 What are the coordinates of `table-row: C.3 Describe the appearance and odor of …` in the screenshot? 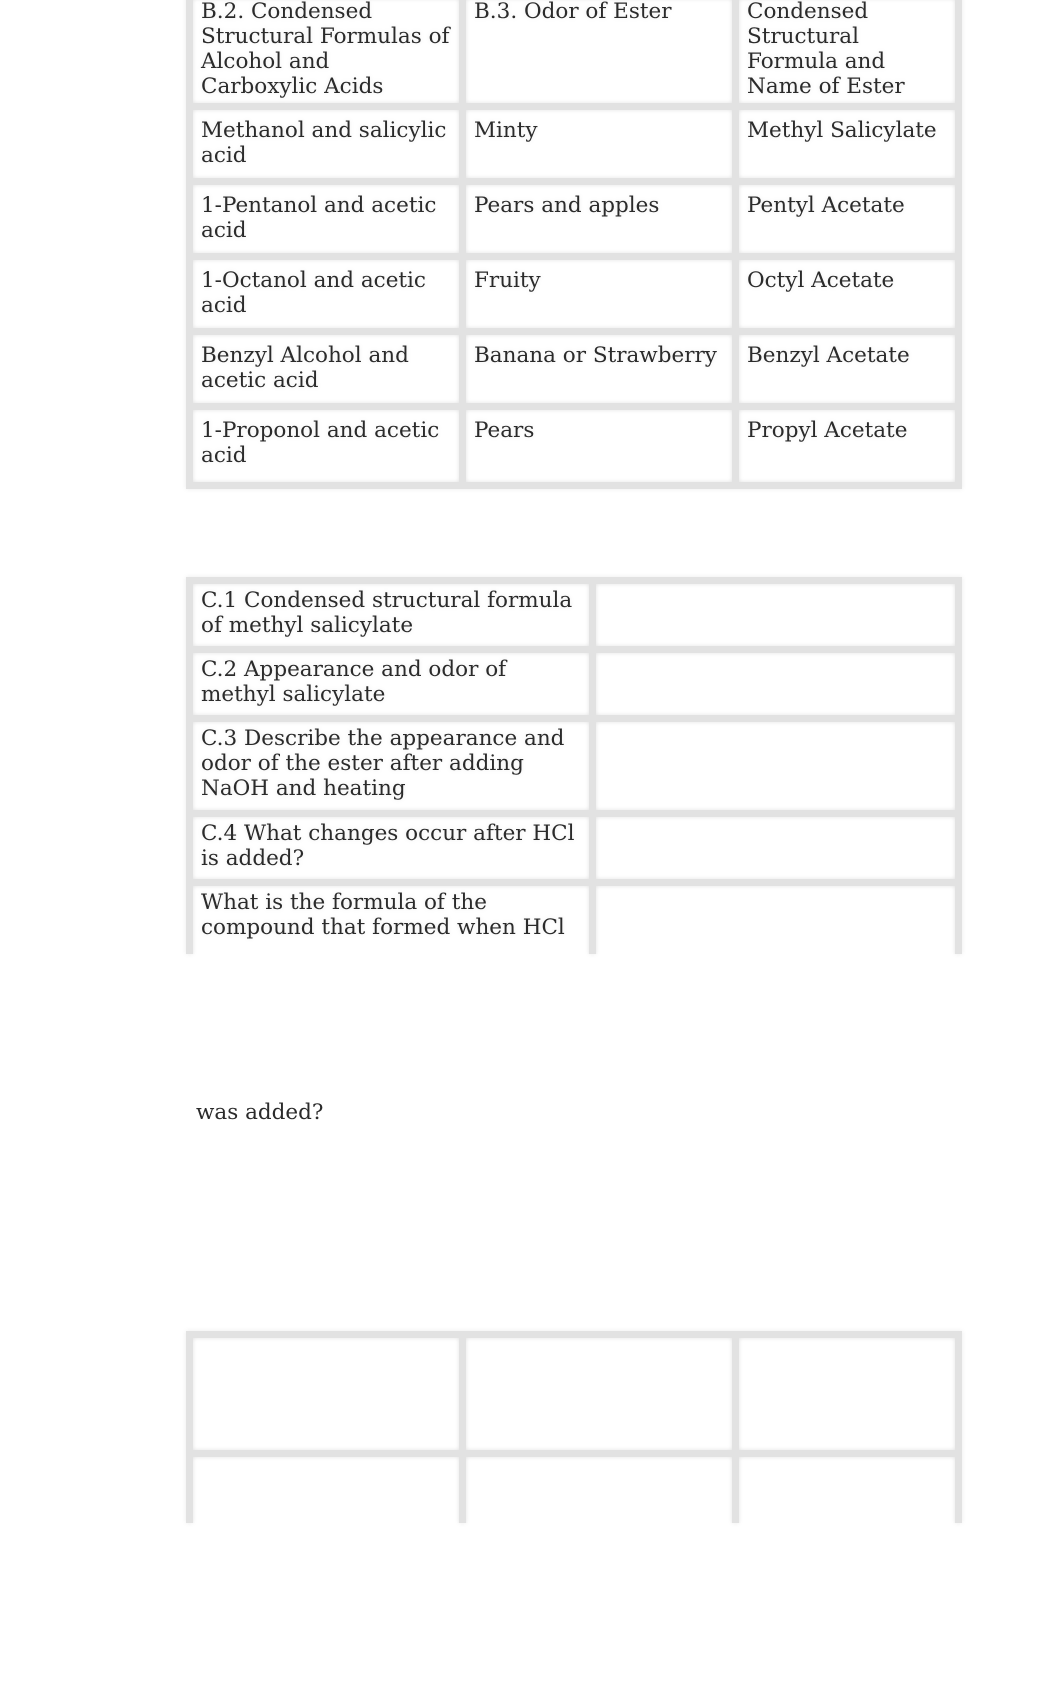 It's located at (574, 766).